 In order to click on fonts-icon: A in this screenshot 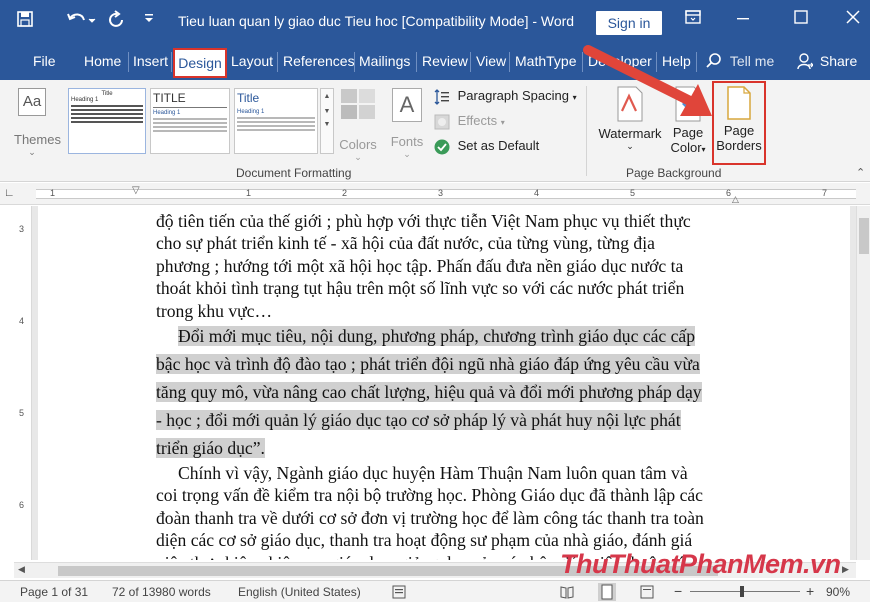, I will do `click(407, 105)`.